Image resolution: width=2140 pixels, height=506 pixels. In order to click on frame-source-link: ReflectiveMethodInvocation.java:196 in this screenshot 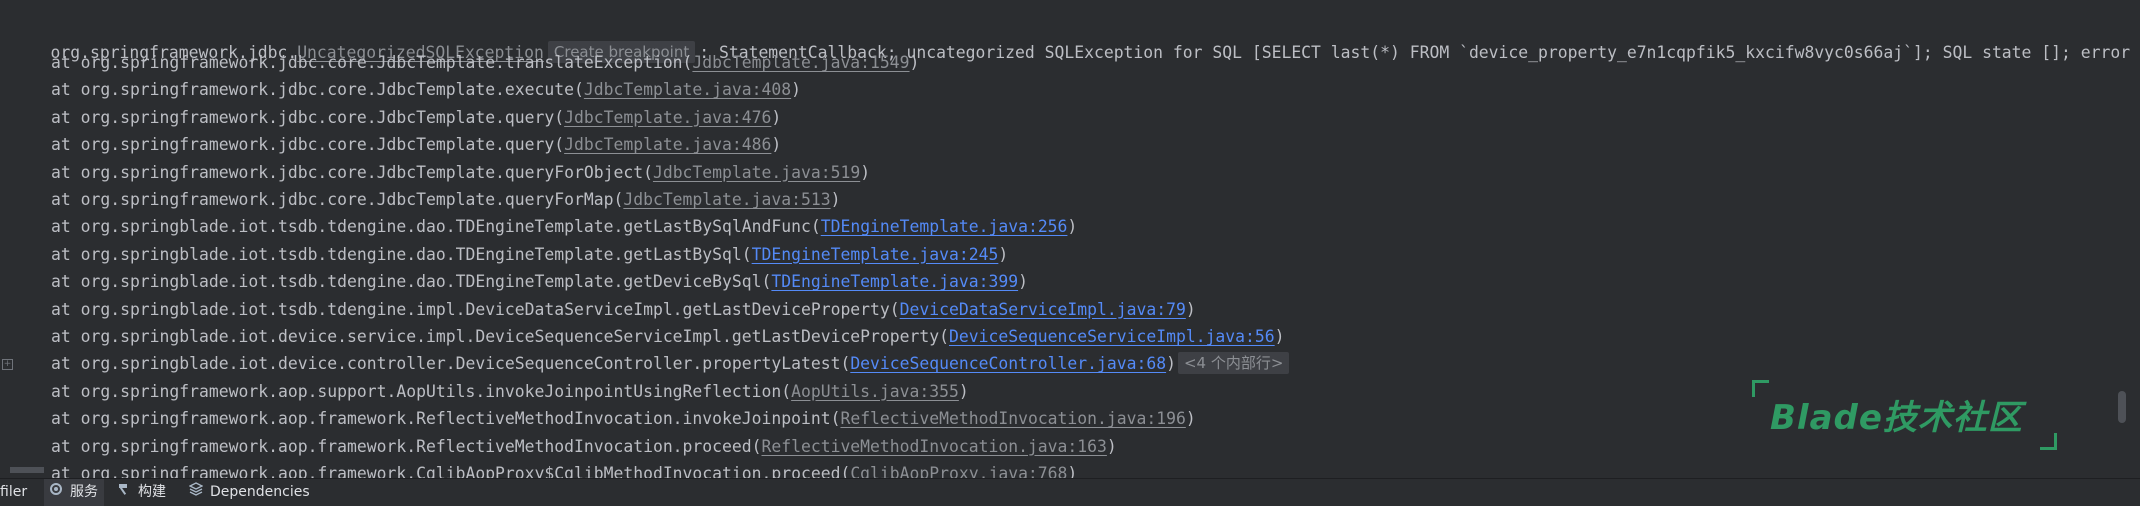, I will do `click(1012, 418)`.